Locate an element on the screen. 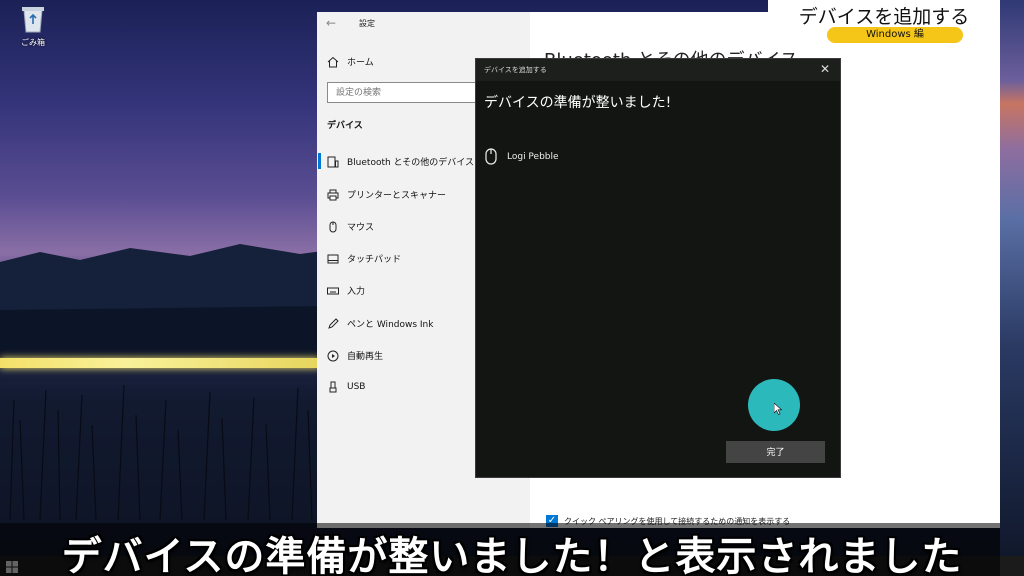  mountain-silhouette is located at coordinates (165, 302).